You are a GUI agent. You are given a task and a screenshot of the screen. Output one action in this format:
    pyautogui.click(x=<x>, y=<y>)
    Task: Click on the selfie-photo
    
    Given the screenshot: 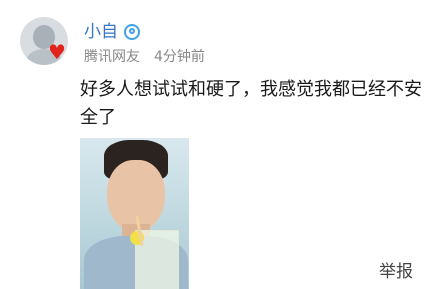 What is the action you would take?
    pyautogui.click(x=134, y=213)
    